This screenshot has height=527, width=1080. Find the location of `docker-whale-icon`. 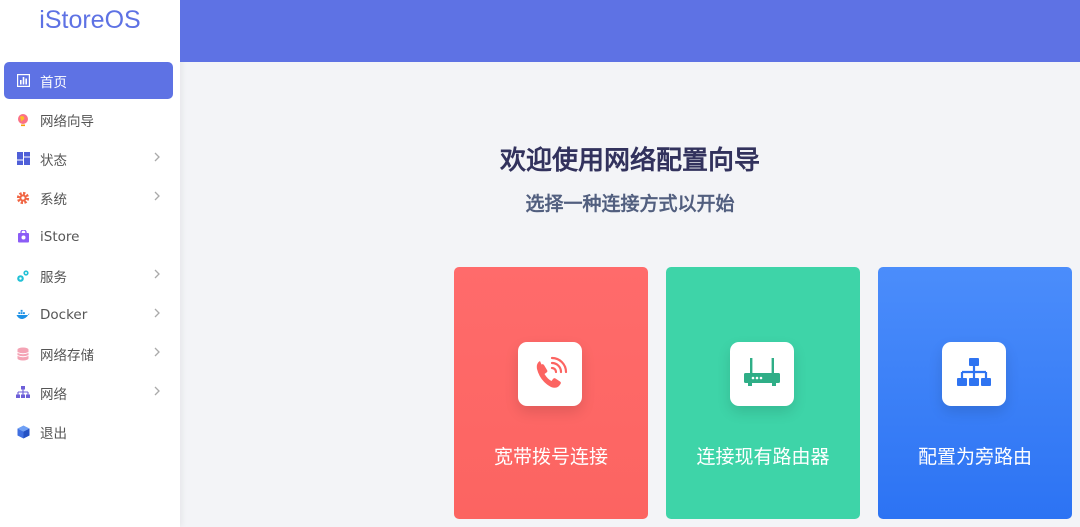

docker-whale-icon is located at coordinates (23, 315).